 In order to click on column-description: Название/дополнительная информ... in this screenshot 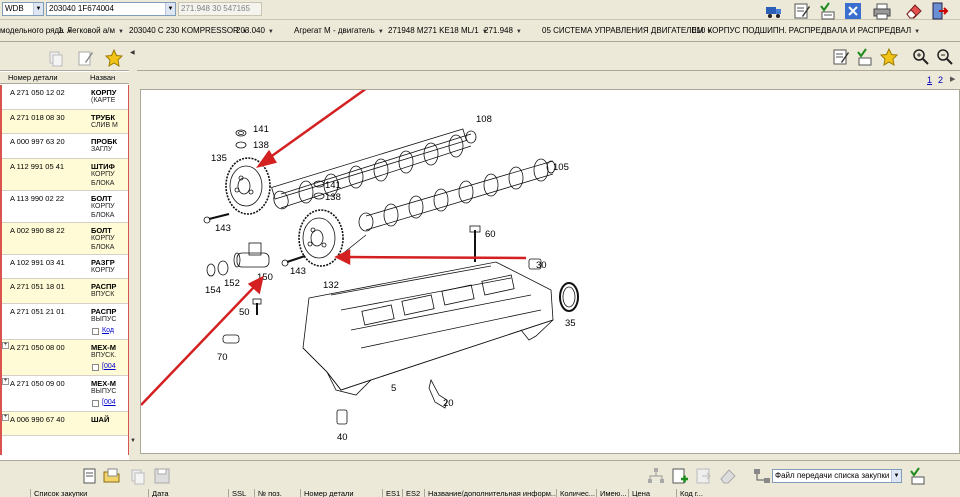, I will do `click(490, 493)`.